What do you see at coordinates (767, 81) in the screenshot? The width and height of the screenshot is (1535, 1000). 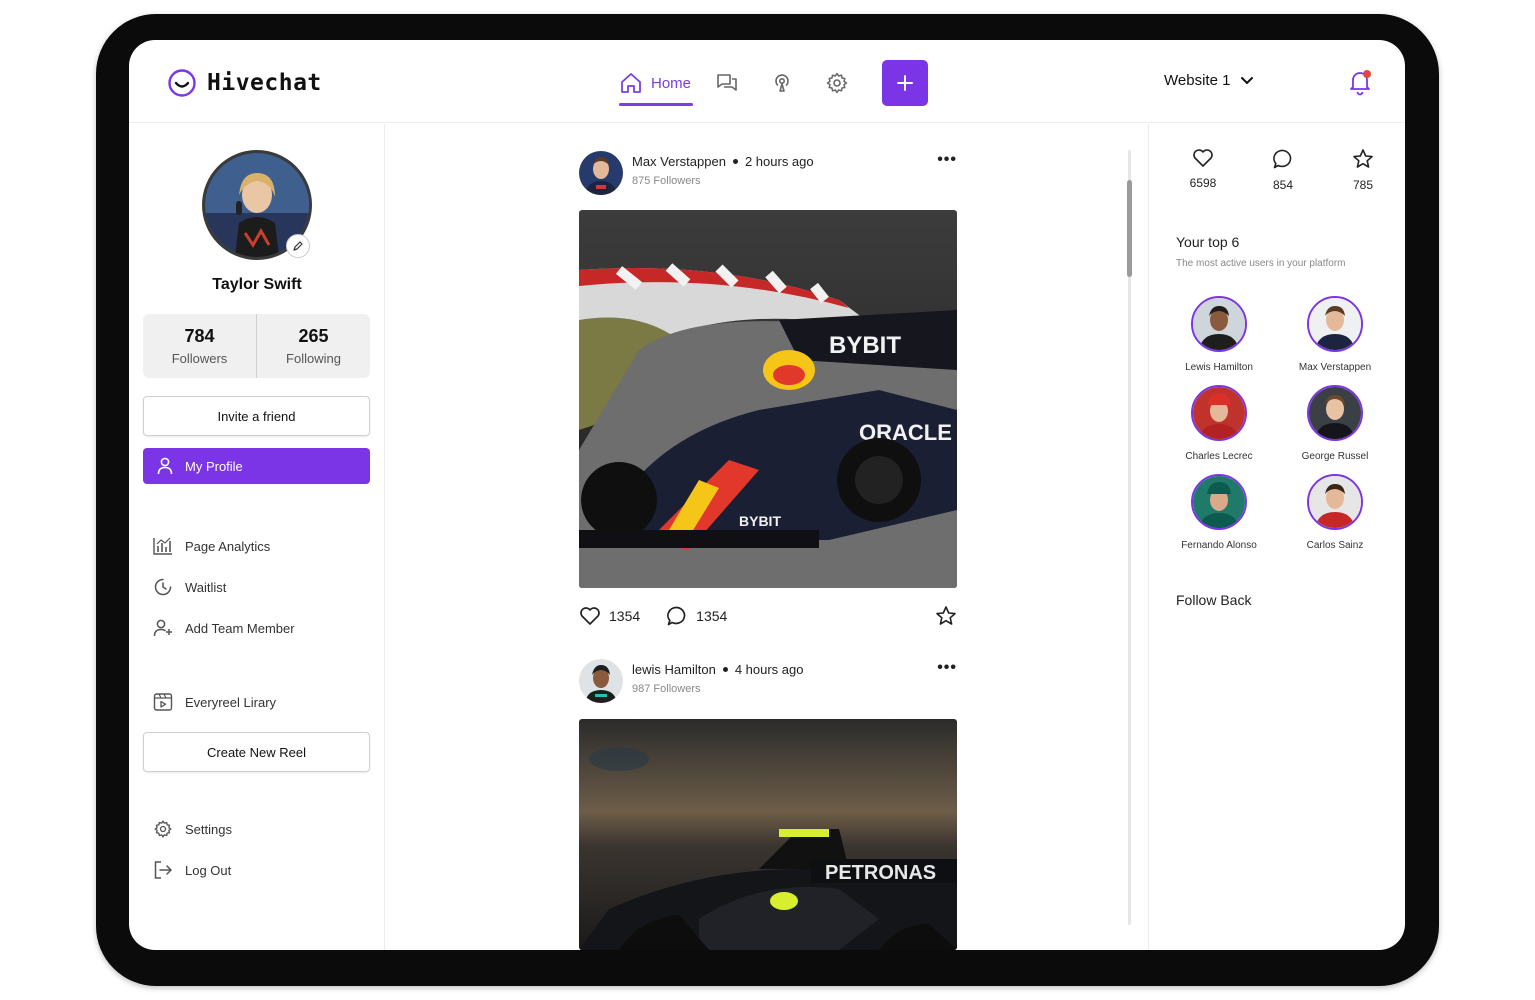 I see `top-bar: Hivechat Home Website 1` at bounding box center [767, 81].